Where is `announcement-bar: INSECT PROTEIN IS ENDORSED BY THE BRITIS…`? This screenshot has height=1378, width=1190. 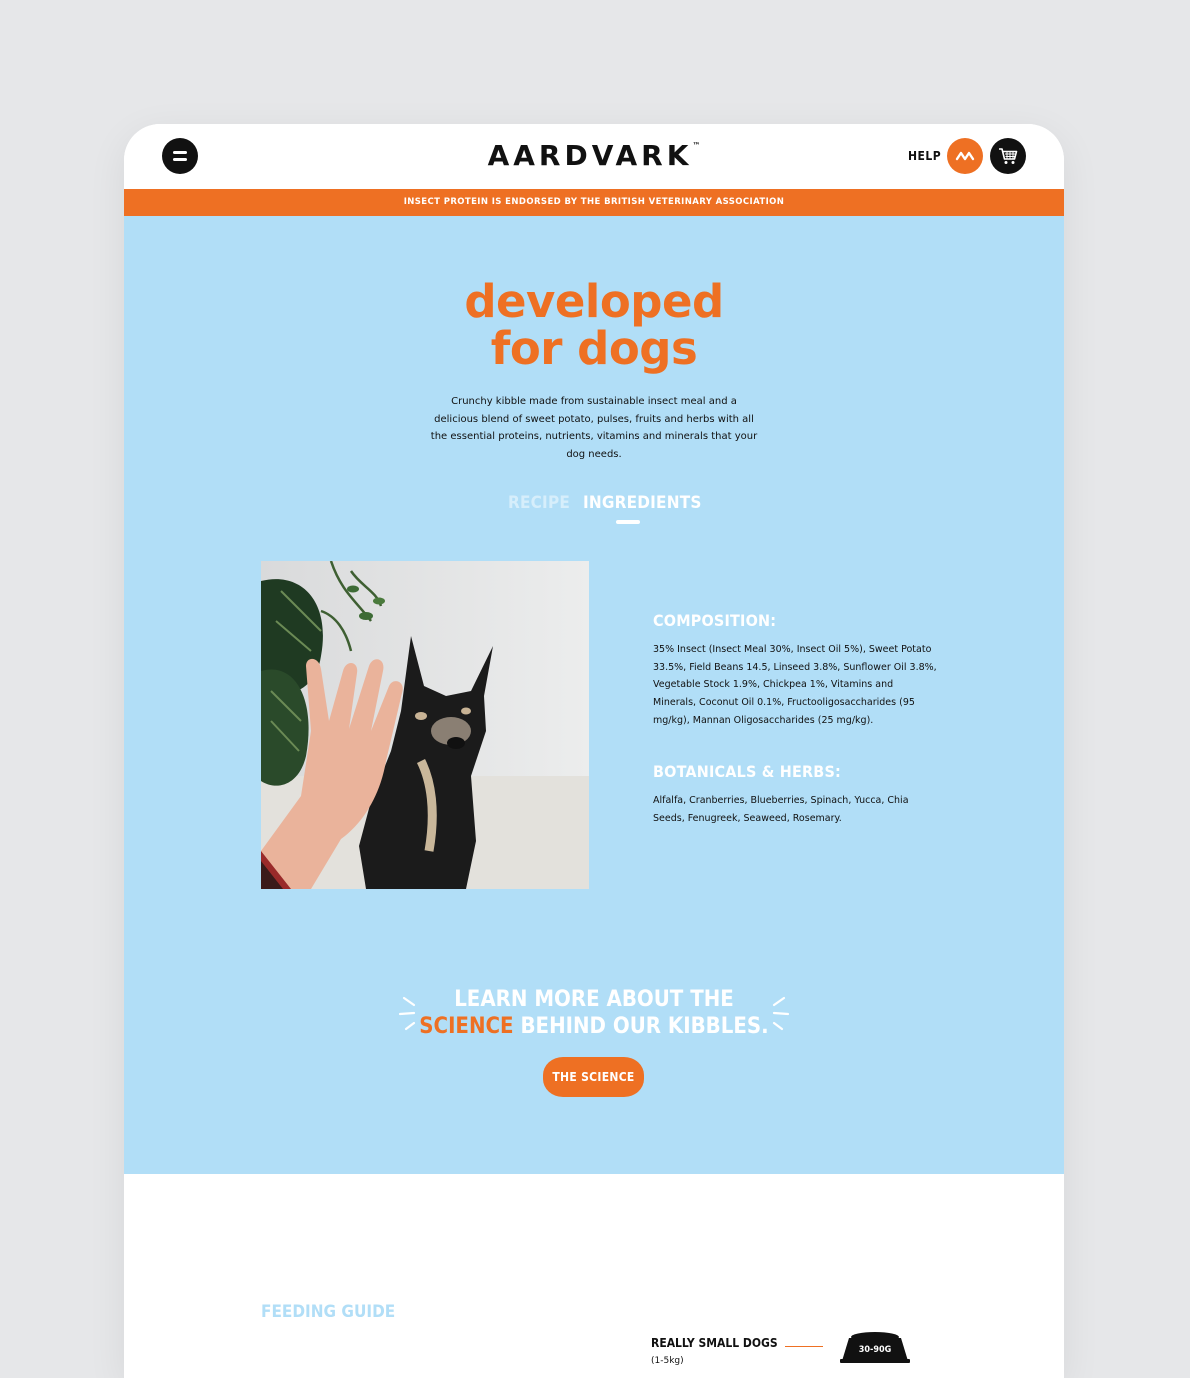
announcement-bar: INSECT PROTEIN IS ENDORSED BY THE BRITIS… is located at coordinates (594, 202).